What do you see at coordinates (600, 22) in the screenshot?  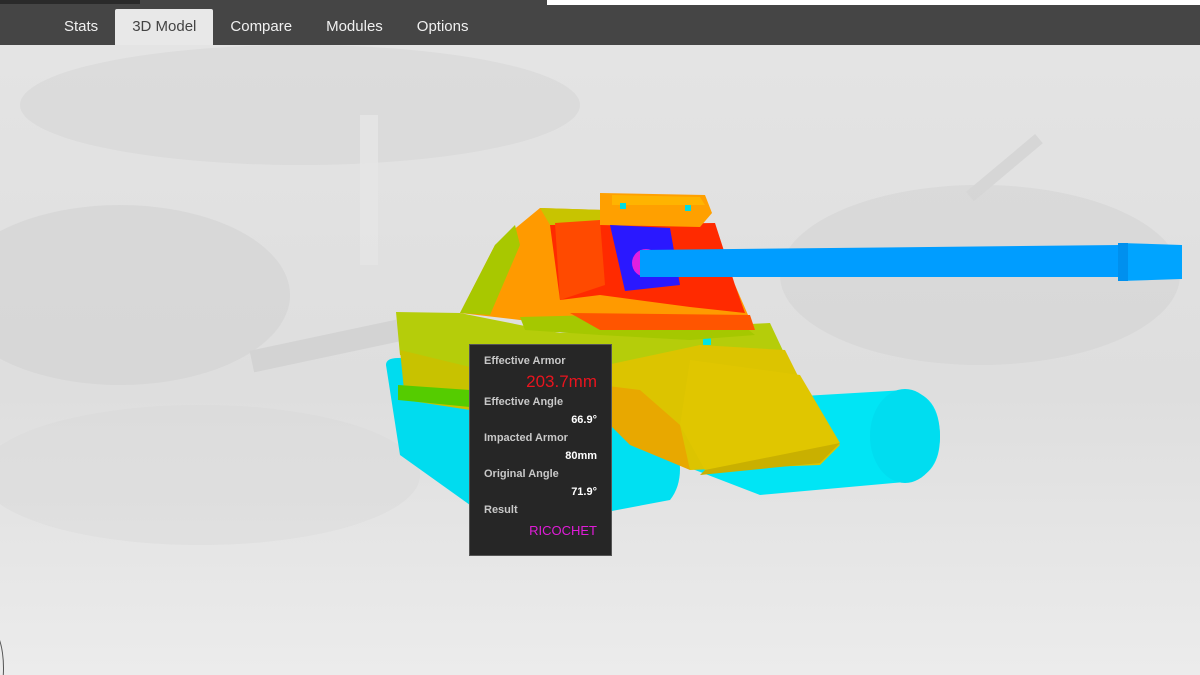 I see `top-navigation-bar: Stats 3D Model Compare Modules Options` at bounding box center [600, 22].